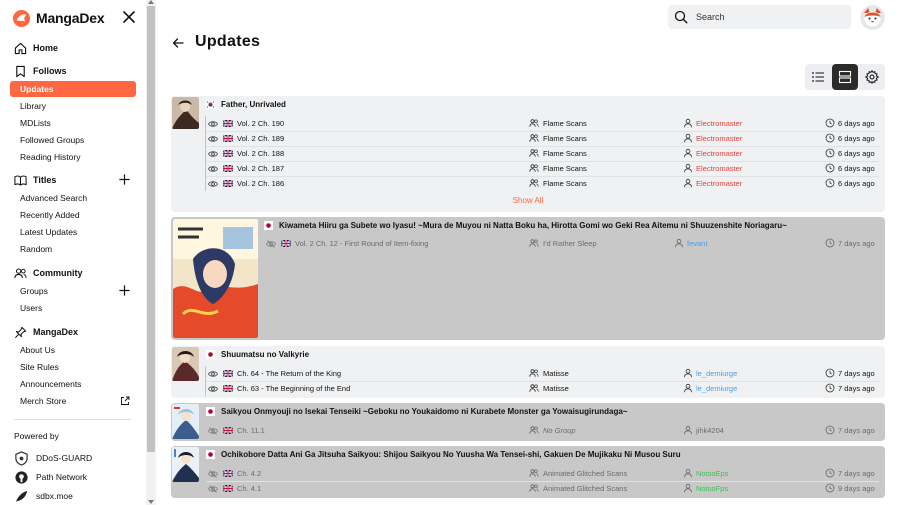  Describe the element at coordinates (21, 332) in the screenshot. I see `pin-icon` at that location.